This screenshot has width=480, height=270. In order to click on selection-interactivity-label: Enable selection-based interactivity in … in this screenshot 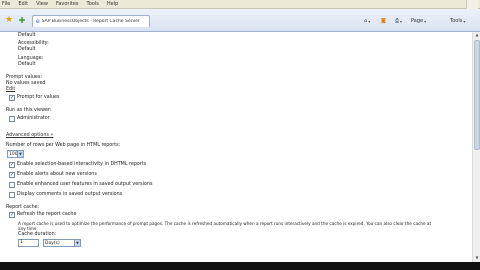, I will do `click(82, 164)`.